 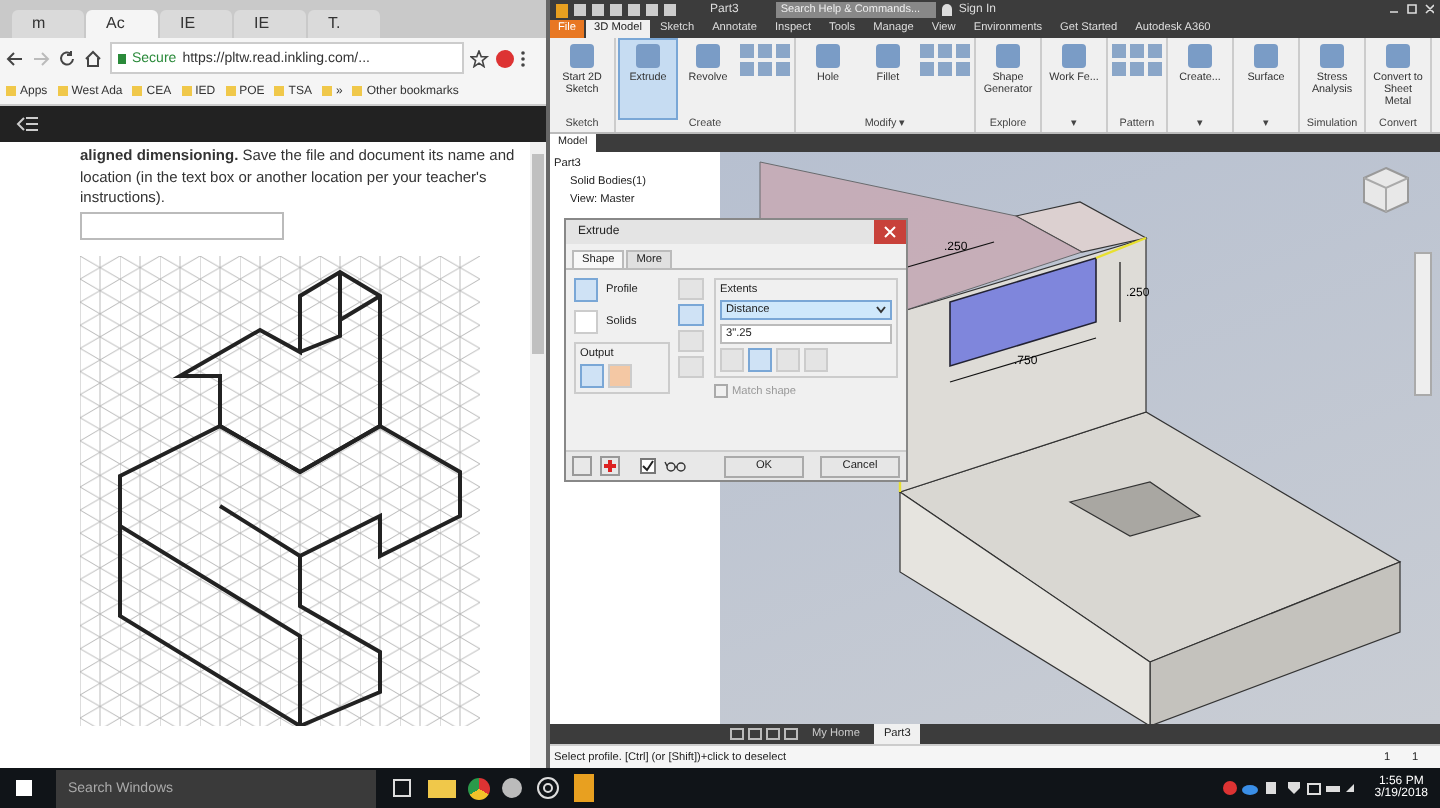 What do you see at coordinates (28, 124) in the screenshot?
I see `contents-menu-icon` at bounding box center [28, 124].